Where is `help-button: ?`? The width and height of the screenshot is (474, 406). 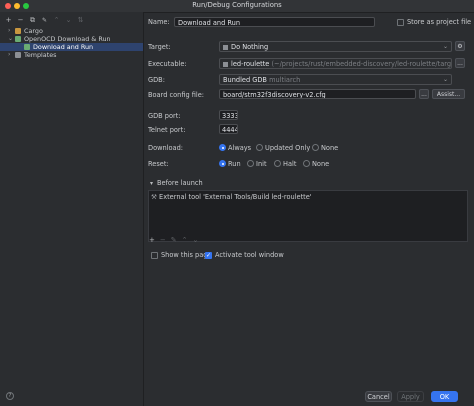 help-button: ? is located at coordinates (10, 396).